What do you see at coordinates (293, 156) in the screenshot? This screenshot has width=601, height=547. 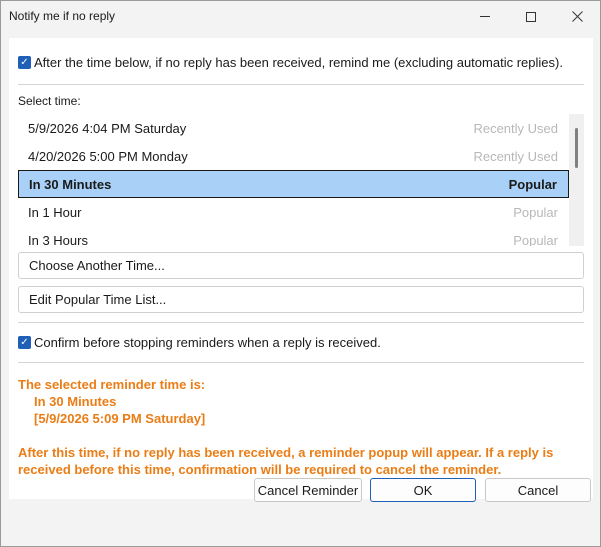 I see `time-list-item: 4/20/2026 5:00 PM Monday Recently Used` at bounding box center [293, 156].